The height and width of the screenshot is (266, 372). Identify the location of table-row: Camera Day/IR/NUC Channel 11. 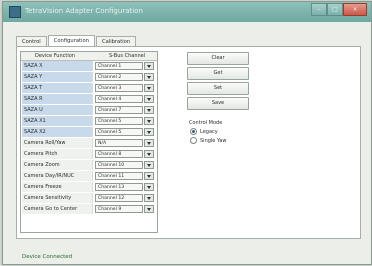
(89, 176).